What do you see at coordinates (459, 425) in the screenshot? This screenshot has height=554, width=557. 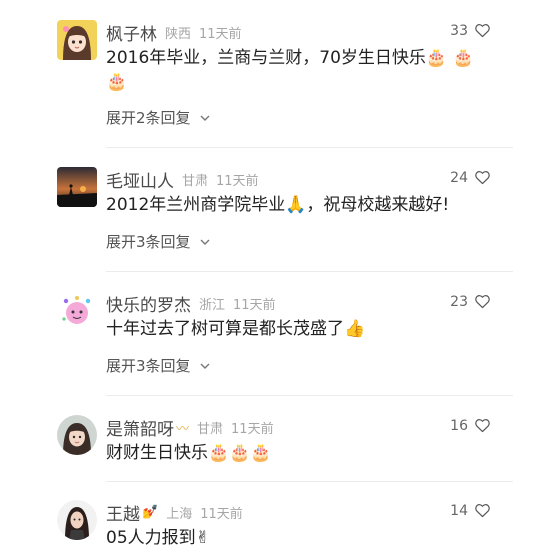 I see `like-count: 16` at bounding box center [459, 425].